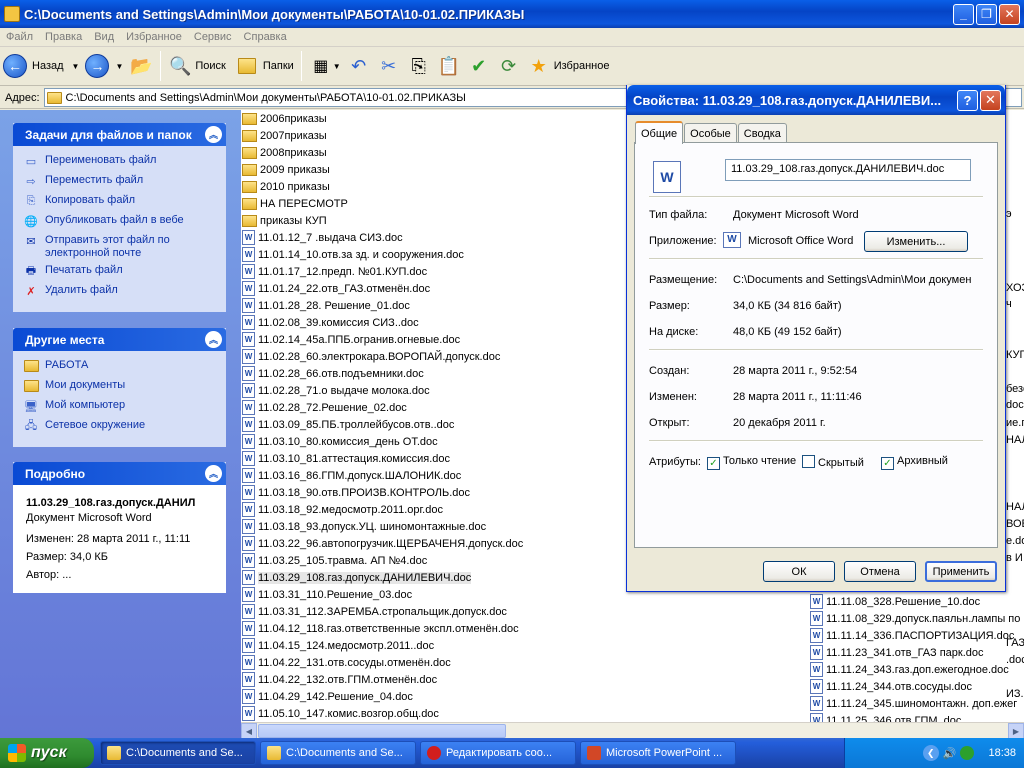  What do you see at coordinates (346, 458) in the screenshot?
I see `file-item: W 11.03.10_81.аттестация.комиссия.doc` at bounding box center [346, 458].